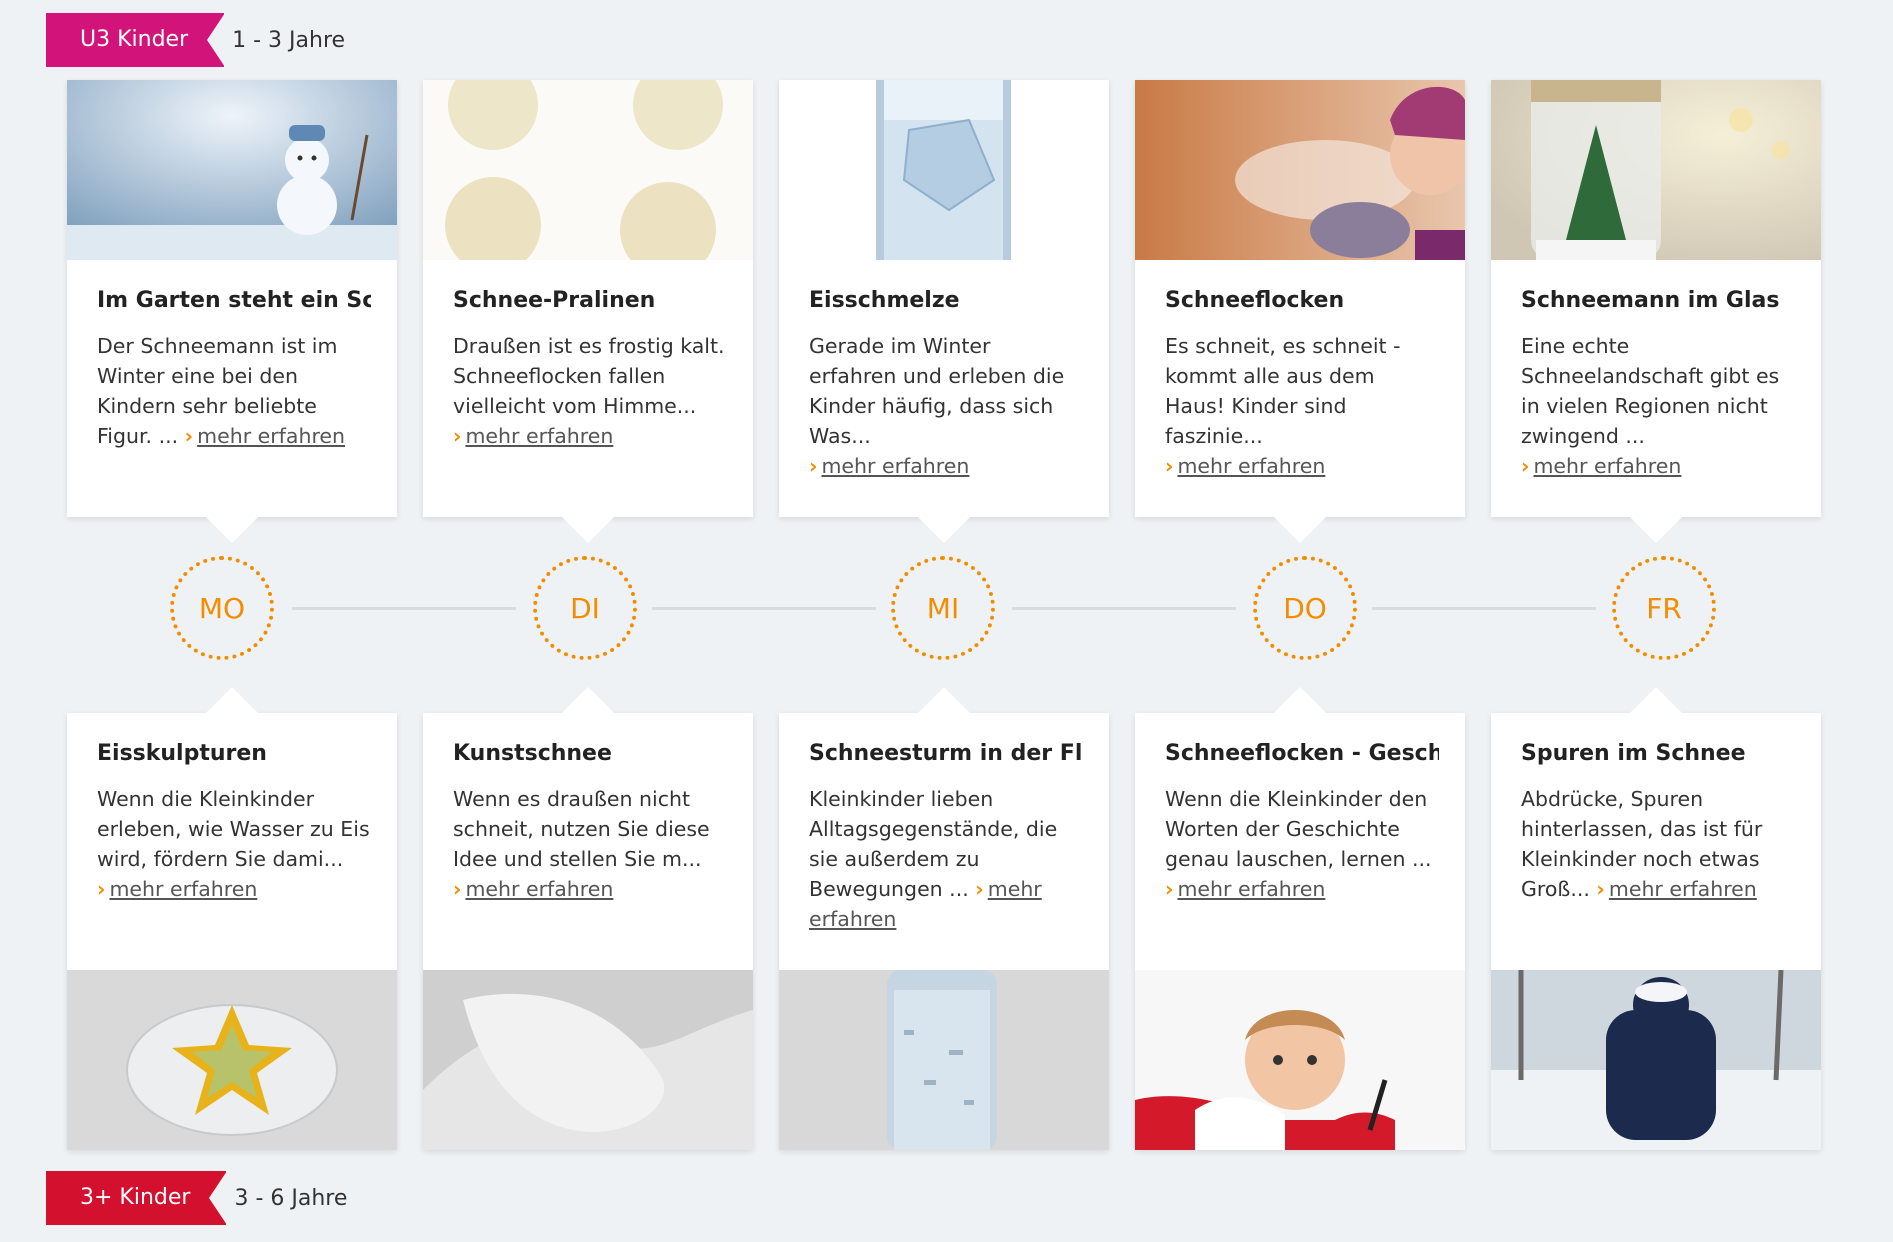  What do you see at coordinates (944, 170) in the screenshot?
I see `ice-glass-photo` at bounding box center [944, 170].